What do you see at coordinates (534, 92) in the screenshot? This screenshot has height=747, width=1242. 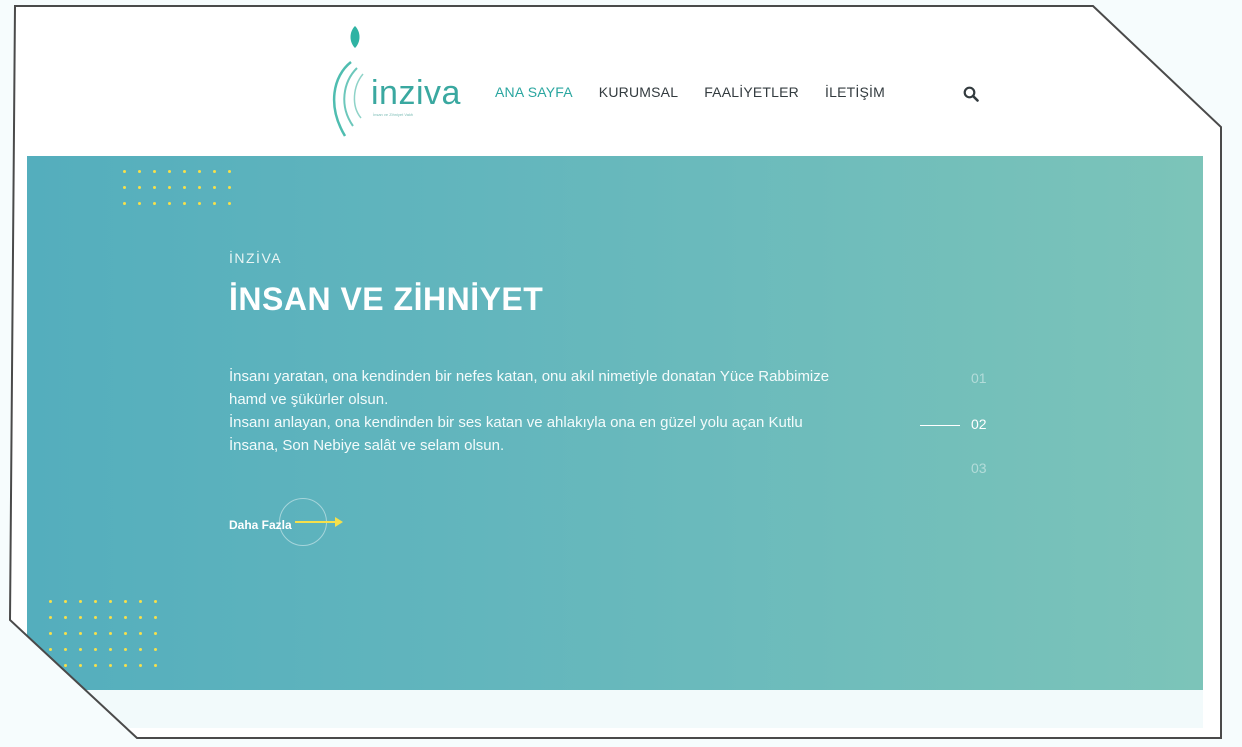 I see `nav-item-ana-sayfa: ANA SAYFA` at bounding box center [534, 92].